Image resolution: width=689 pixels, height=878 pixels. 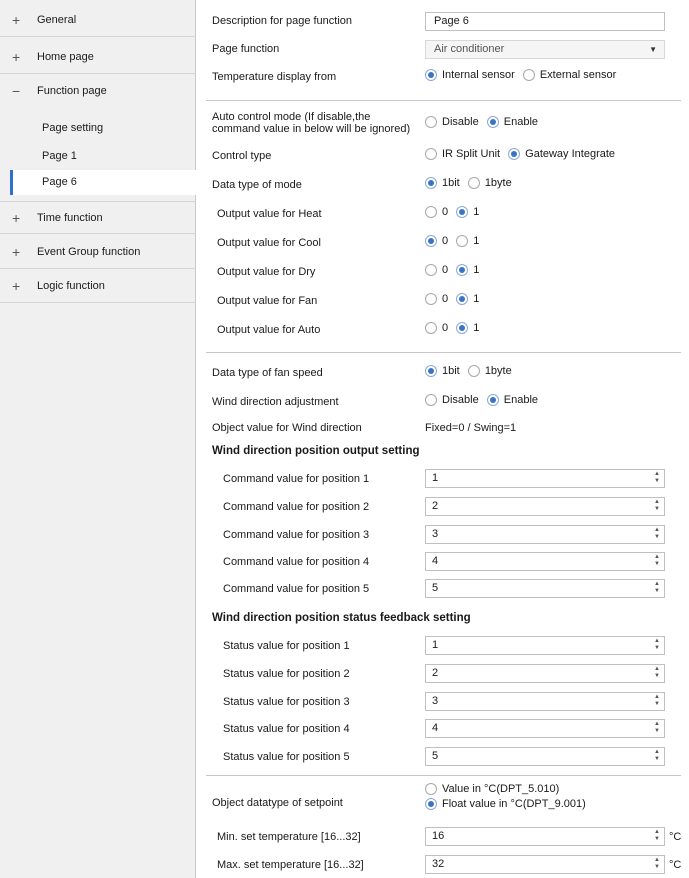 I want to click on status-position-2-stepper: 2 ▲ ▼, so click(x=545, y=673).